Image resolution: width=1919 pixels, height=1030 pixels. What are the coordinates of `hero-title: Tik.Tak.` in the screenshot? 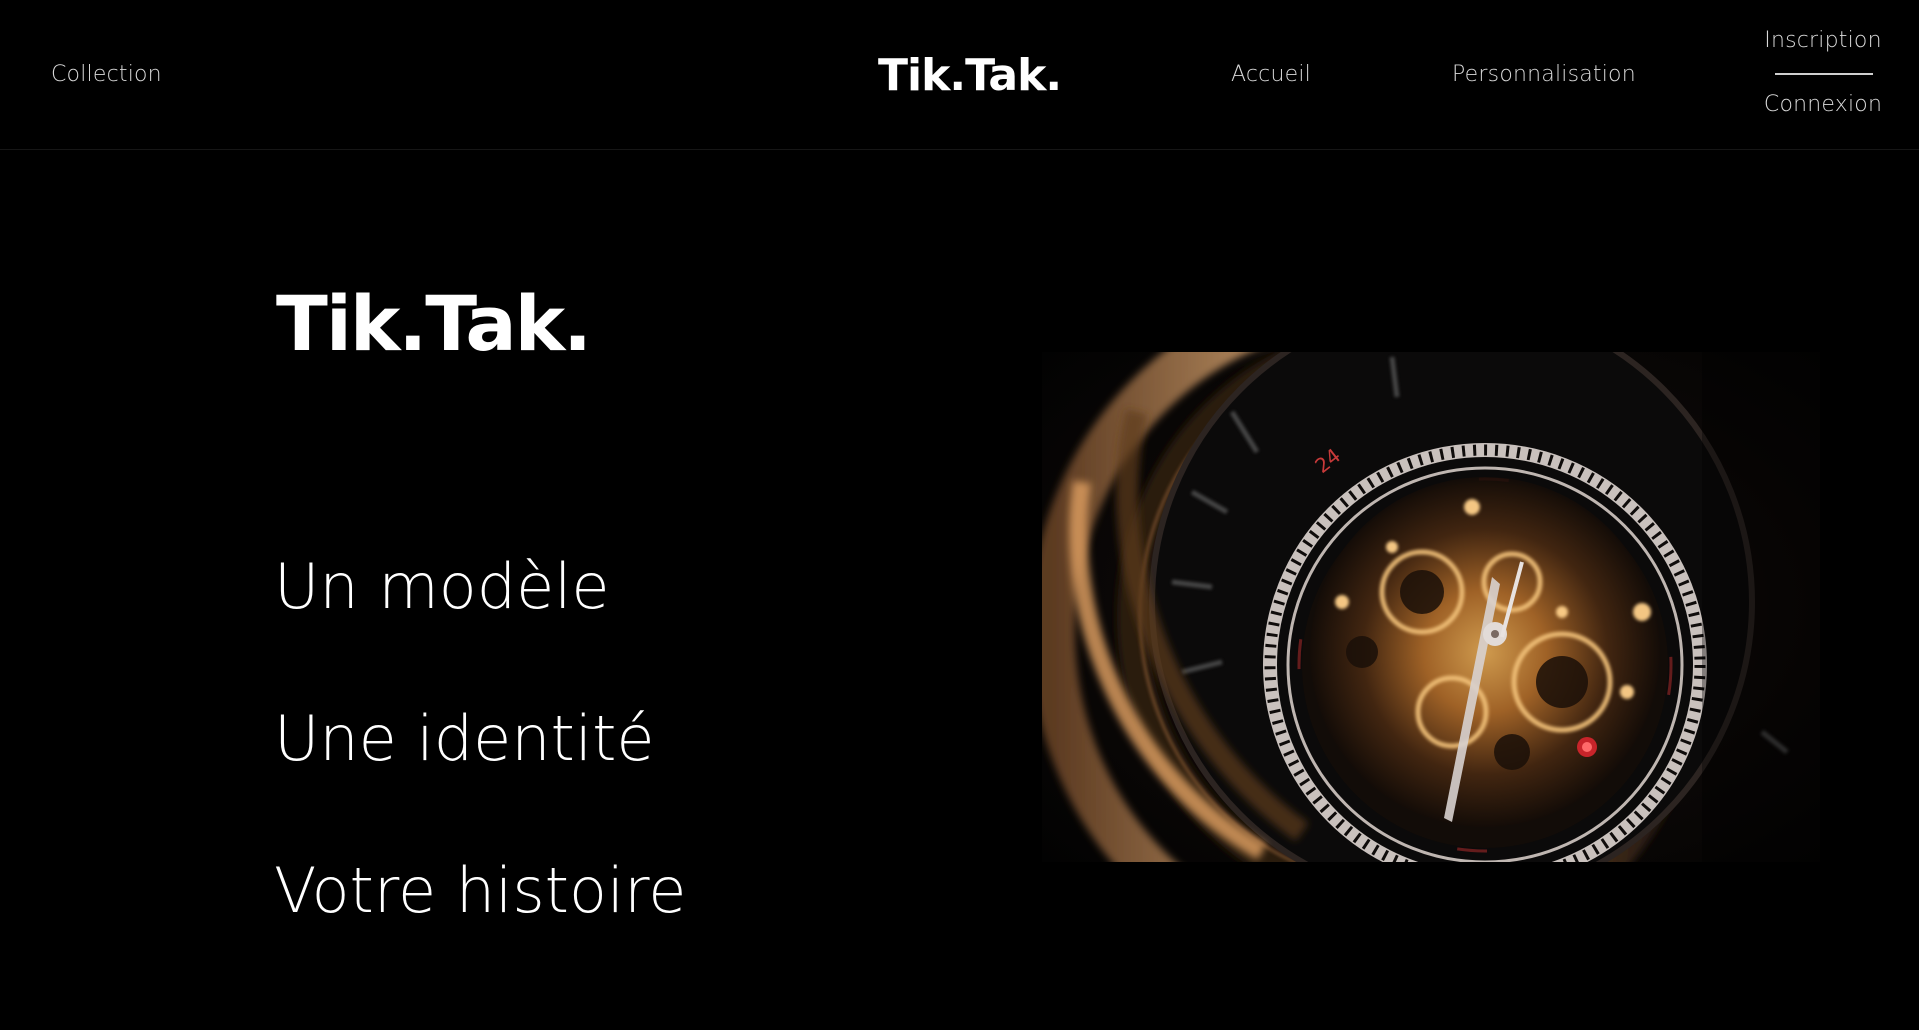 It's located at (434, 323).